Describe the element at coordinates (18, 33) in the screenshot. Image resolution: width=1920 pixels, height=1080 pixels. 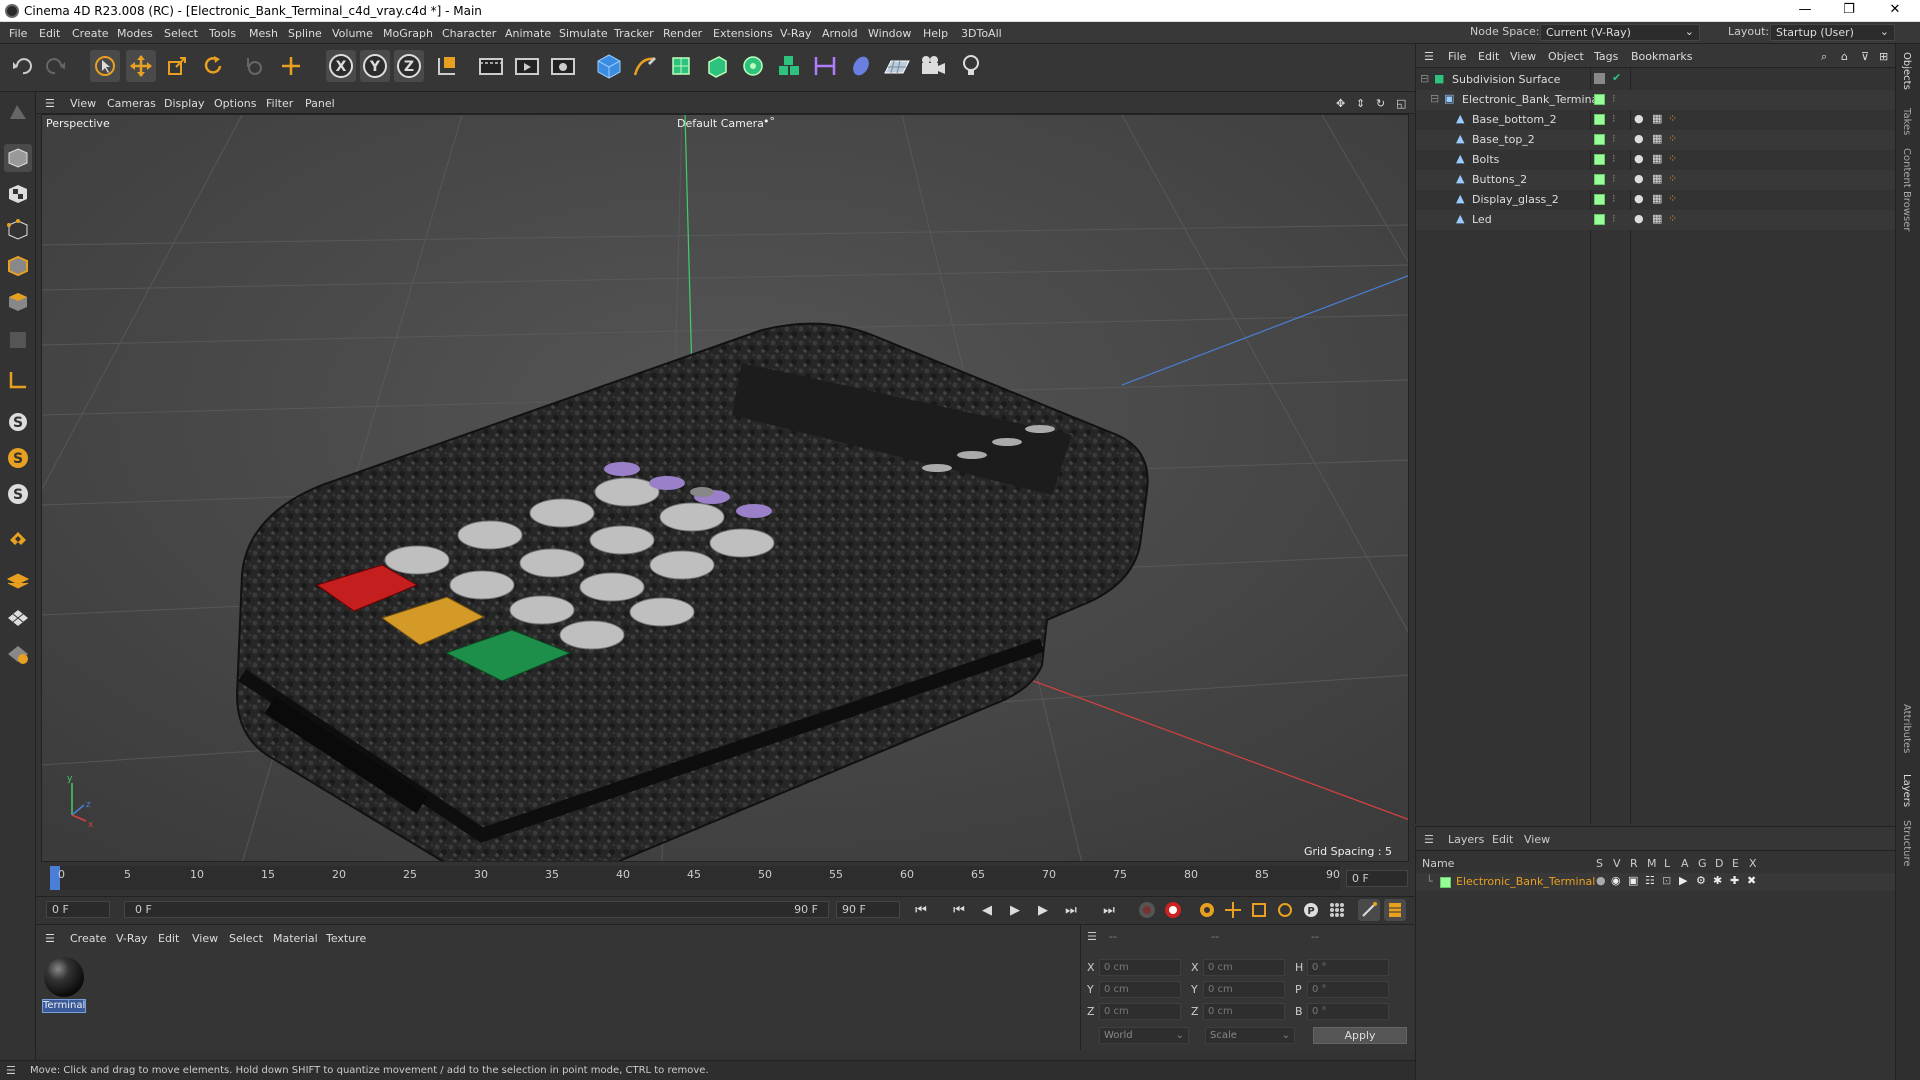
I see `menu-file: File` at that location.